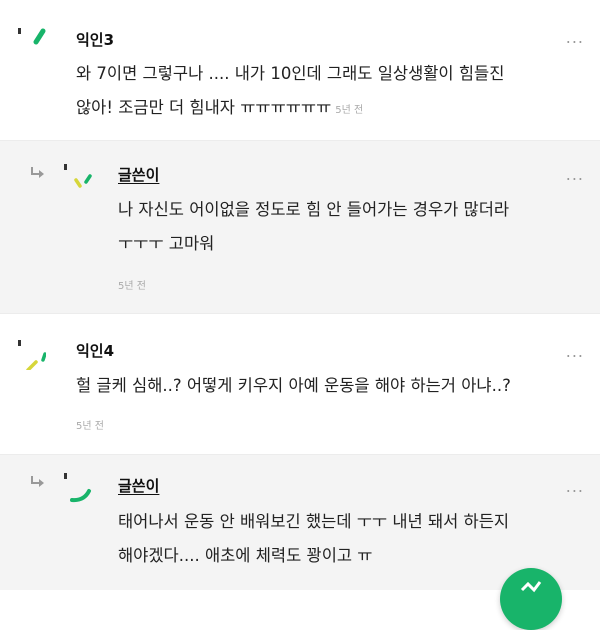  Describe the element at coordinates (531, 587) in the screenshot. I see `chart-icon` at that location.